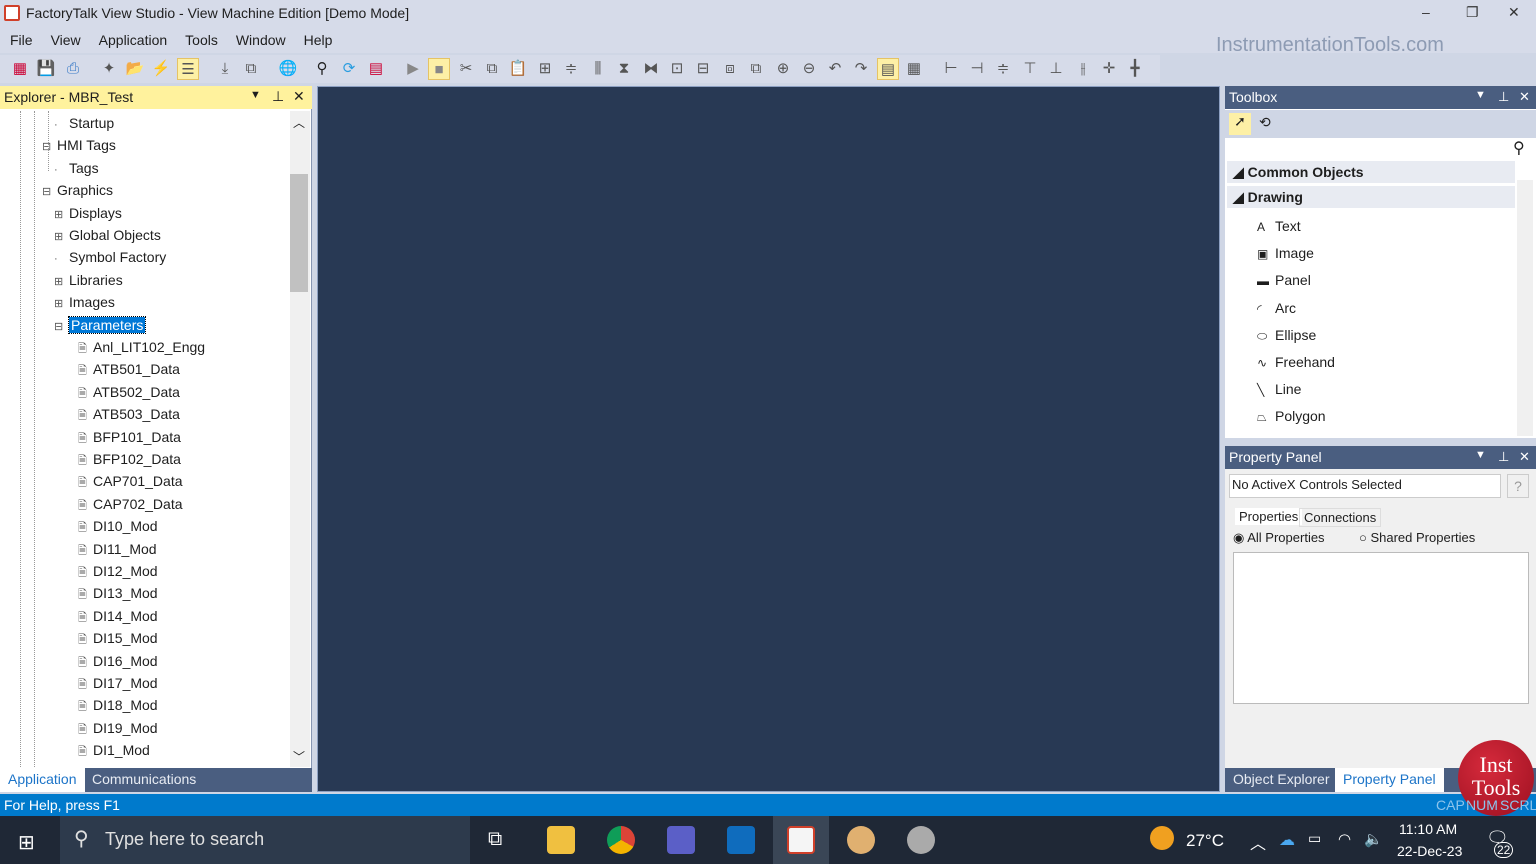 The image size is (1536, 864). I want to click on tree-item: 🗎 CAP701_Data, so click(130, 481).